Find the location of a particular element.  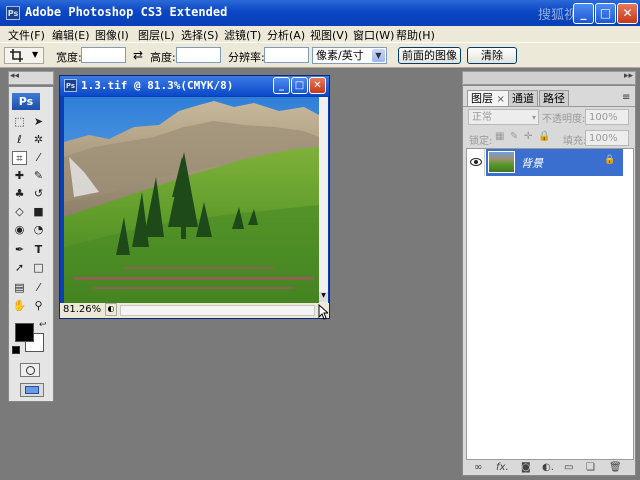

front-image-button: 前面的图像 is located at coordinates (429, 55).